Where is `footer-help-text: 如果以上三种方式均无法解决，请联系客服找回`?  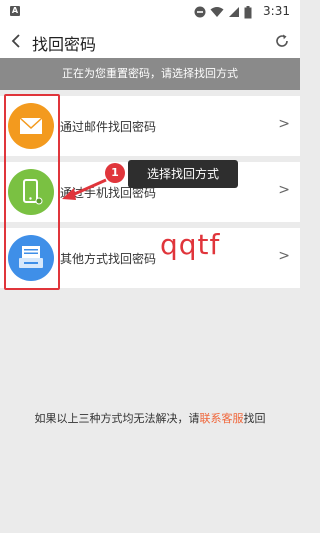
footer-help-text: 如果以上三种方式均无法解决，请联系客服找回 is located at coordinates (150, 418).